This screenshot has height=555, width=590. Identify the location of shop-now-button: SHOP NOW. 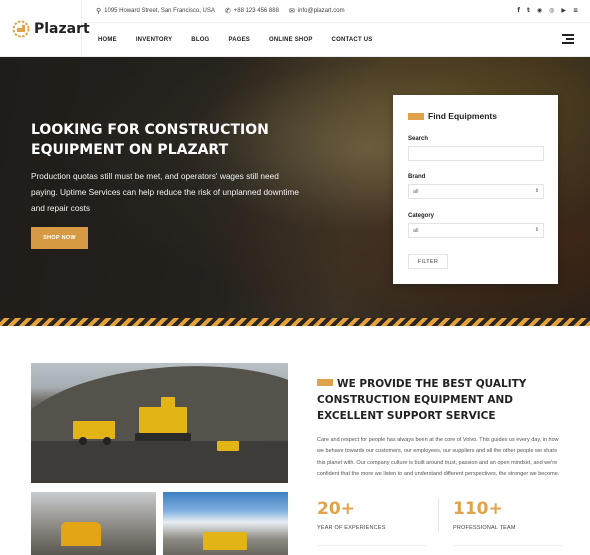
(59, 238).